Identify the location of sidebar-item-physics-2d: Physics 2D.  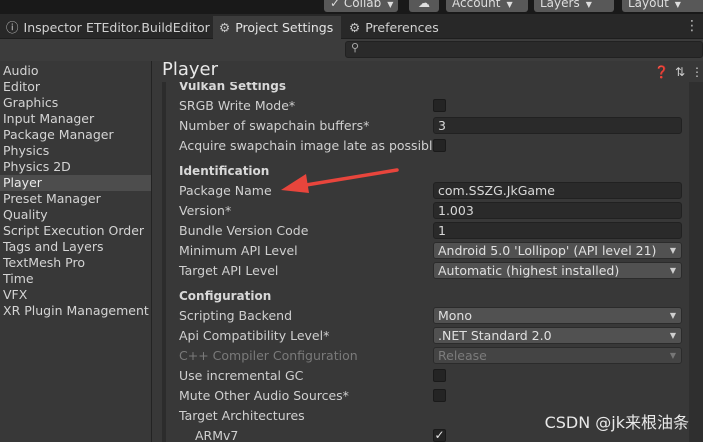
(75, 167).